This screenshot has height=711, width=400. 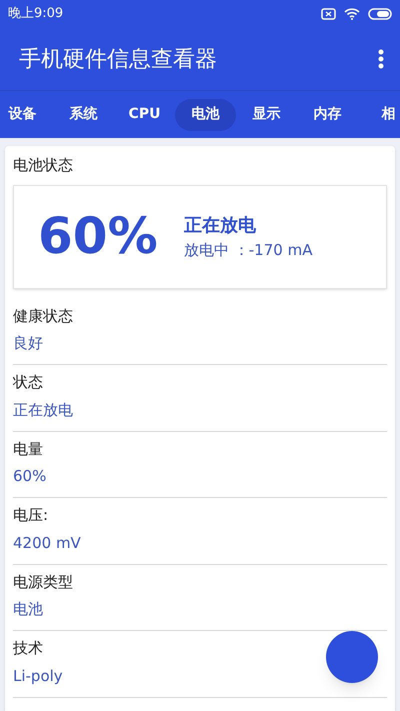 What do you see at coordinates (220, 226) in the screenshot?
I see `battery-status: 正在放电` at bounding box center [220, 226].